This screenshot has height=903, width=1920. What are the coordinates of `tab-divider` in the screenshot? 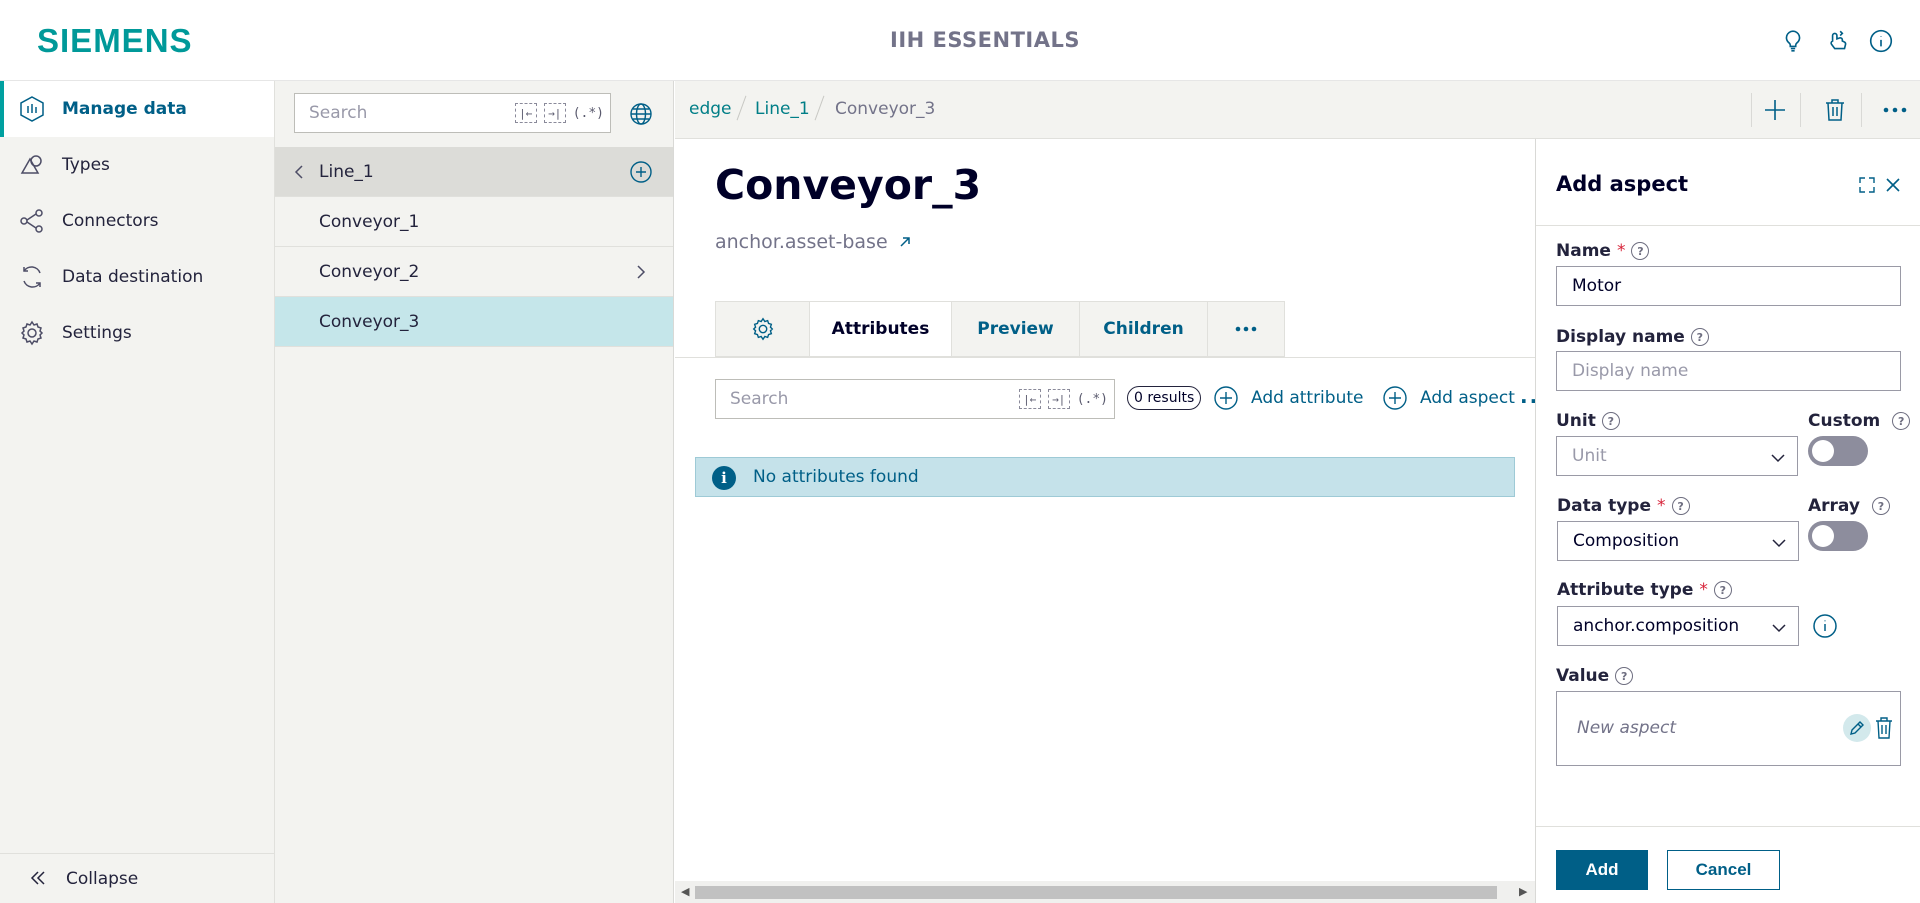 It's located at (1105, 357).